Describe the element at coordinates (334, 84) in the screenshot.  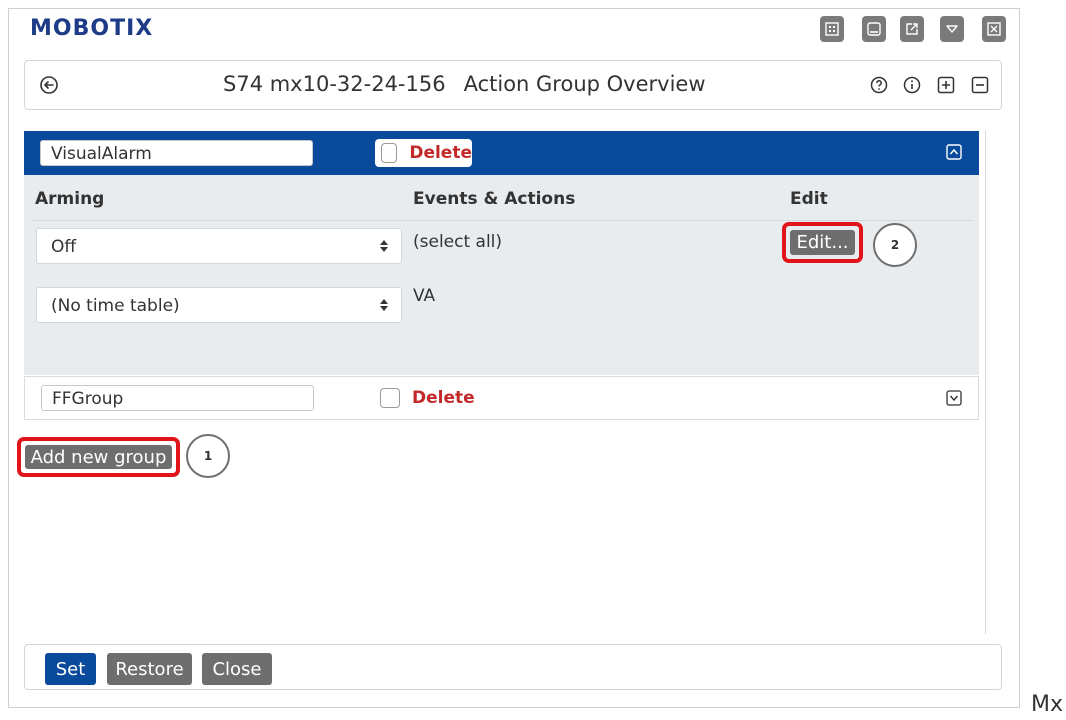
I see `device-name: S74 mx10-32-24-156` at that location.